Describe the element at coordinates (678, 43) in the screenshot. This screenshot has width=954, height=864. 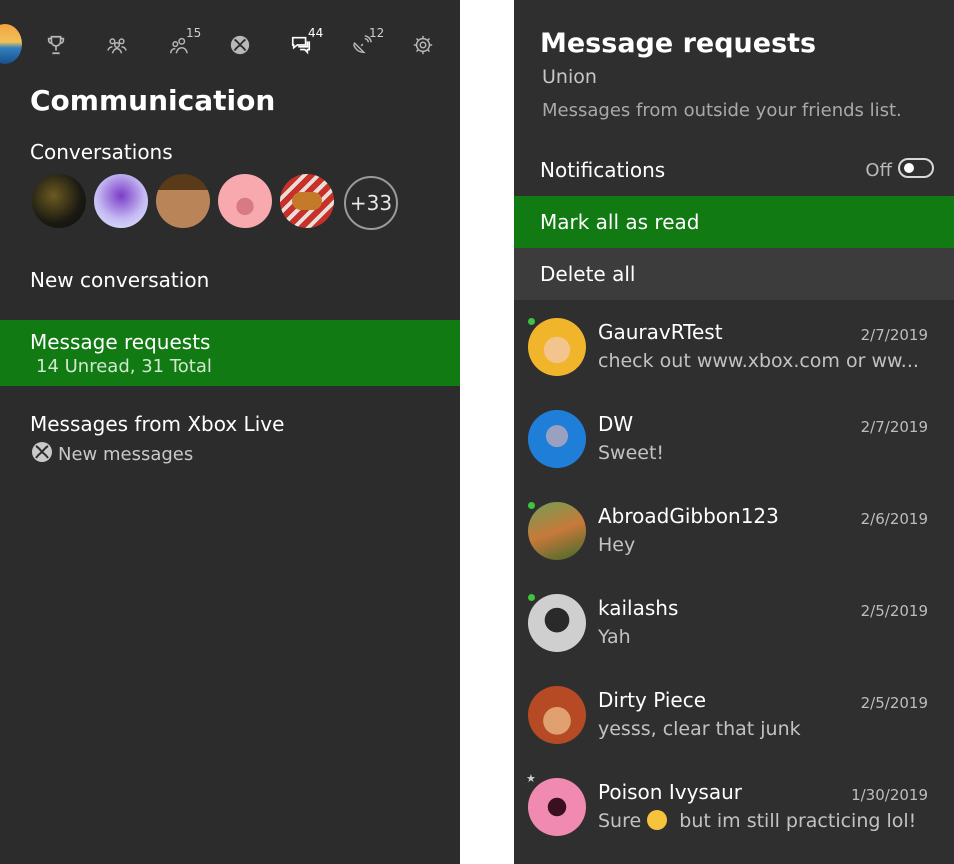
I see `panel-title: Message requests` at that location.